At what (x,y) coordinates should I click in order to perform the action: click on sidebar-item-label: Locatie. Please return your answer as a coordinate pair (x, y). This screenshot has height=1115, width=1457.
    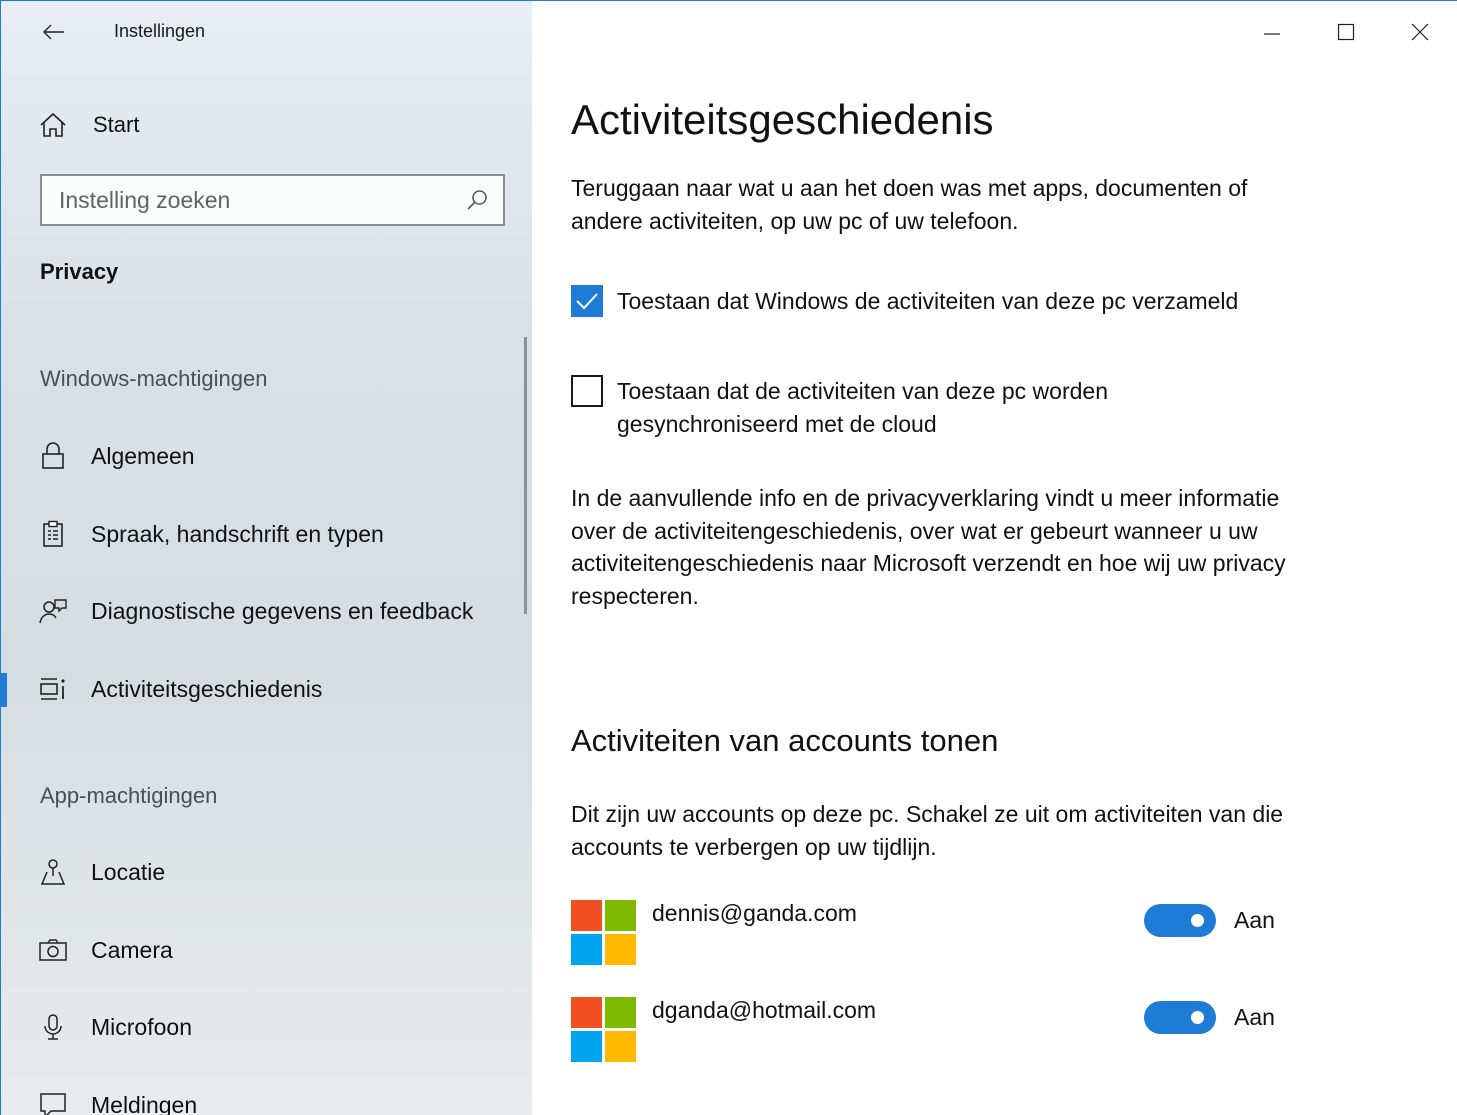
    Looking at the image, I should click on (128, 871).